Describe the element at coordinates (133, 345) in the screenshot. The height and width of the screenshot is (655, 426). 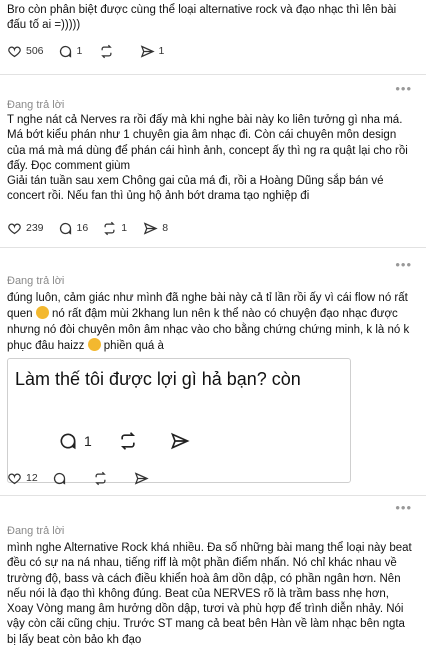
I see `post-2-text-c: phiền quá à` at that location.